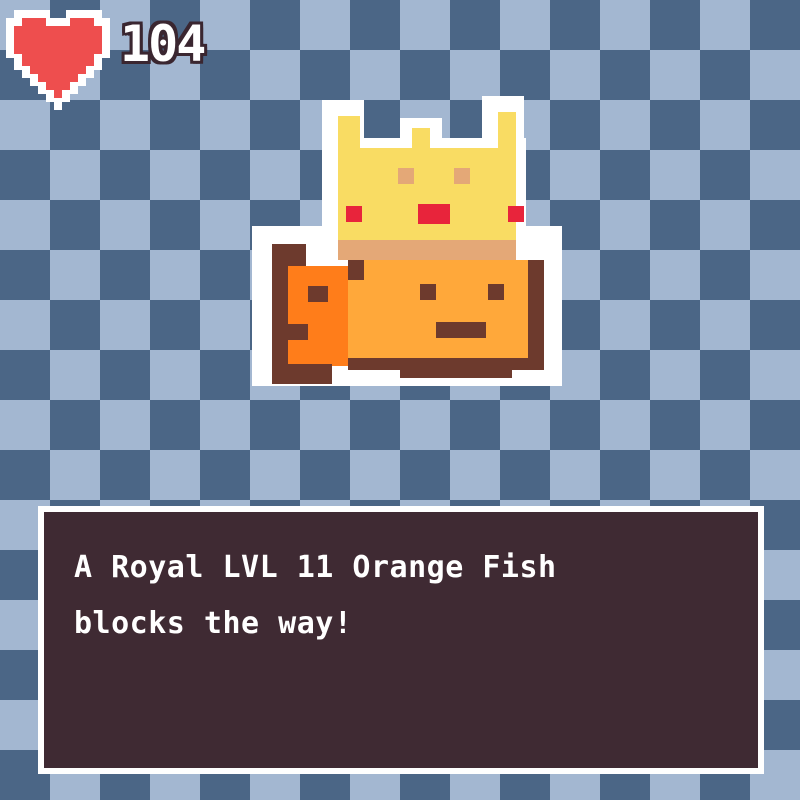  Describe the element at coordinates (315, 567) in the screenshot. I see `dialog-line-1: A Royal LVL 11 Orange Fish` at that location.